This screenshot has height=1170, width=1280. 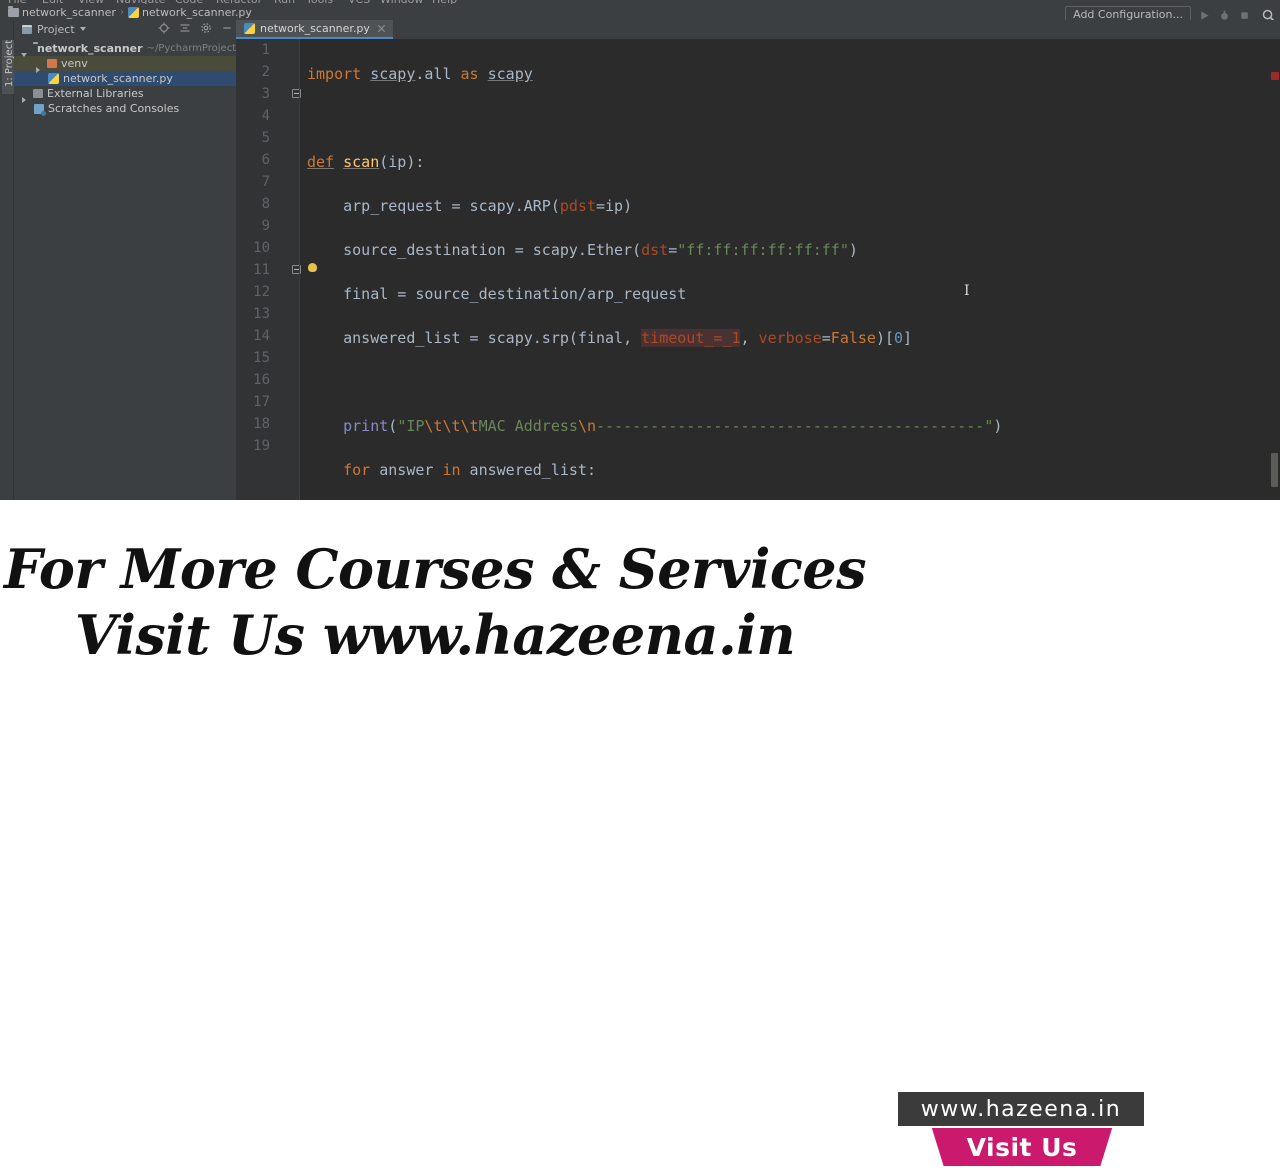 What do you see at coordinates (206, 28) in the screenshot?
I see `settings-gear-icon` at bounding box center [206, 28].